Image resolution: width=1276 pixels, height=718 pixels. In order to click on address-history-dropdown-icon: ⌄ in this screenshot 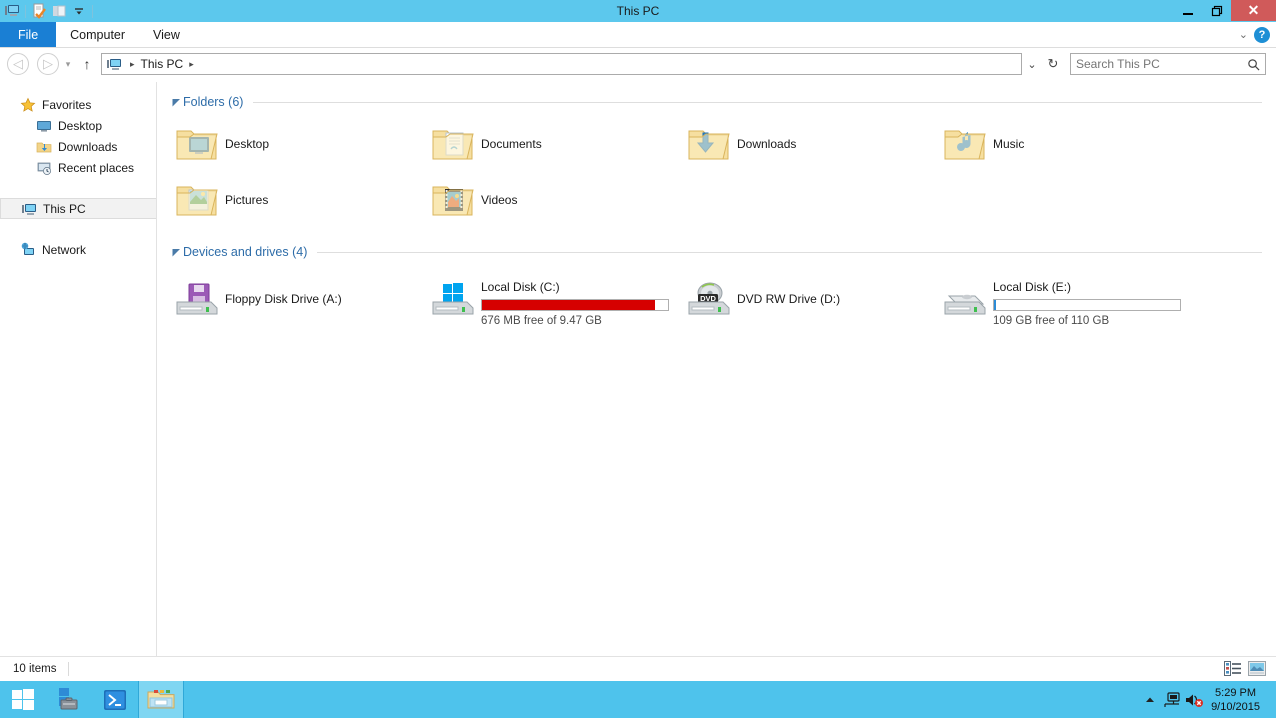, I will do `click(1032, 64)`.